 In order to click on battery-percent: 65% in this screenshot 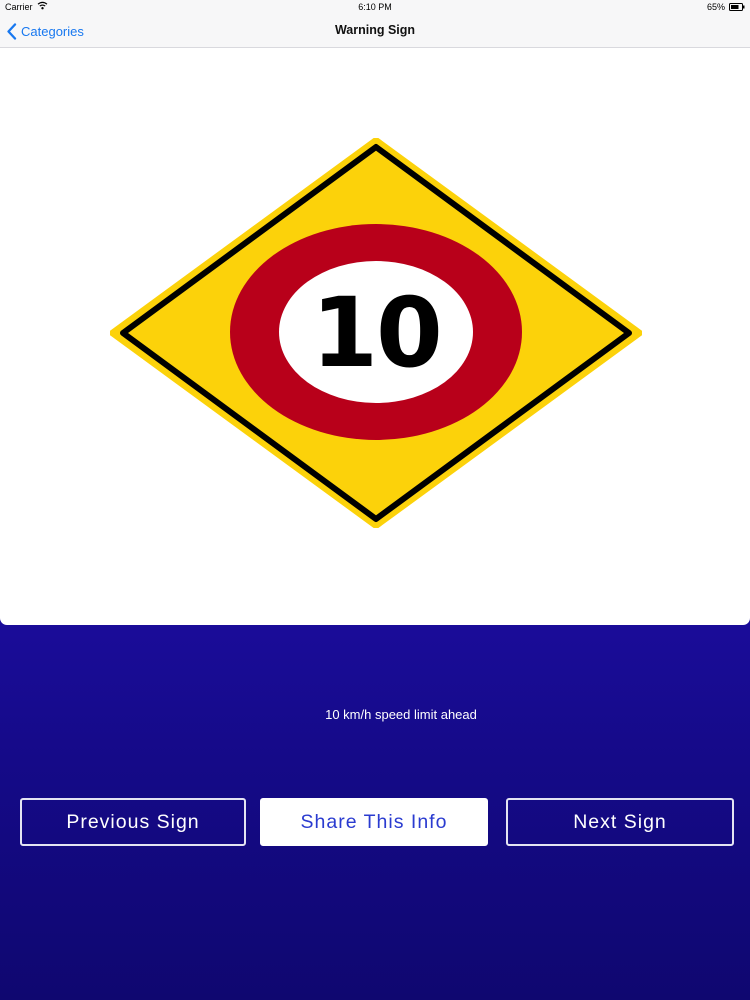, I will do `click(715, 7)`.